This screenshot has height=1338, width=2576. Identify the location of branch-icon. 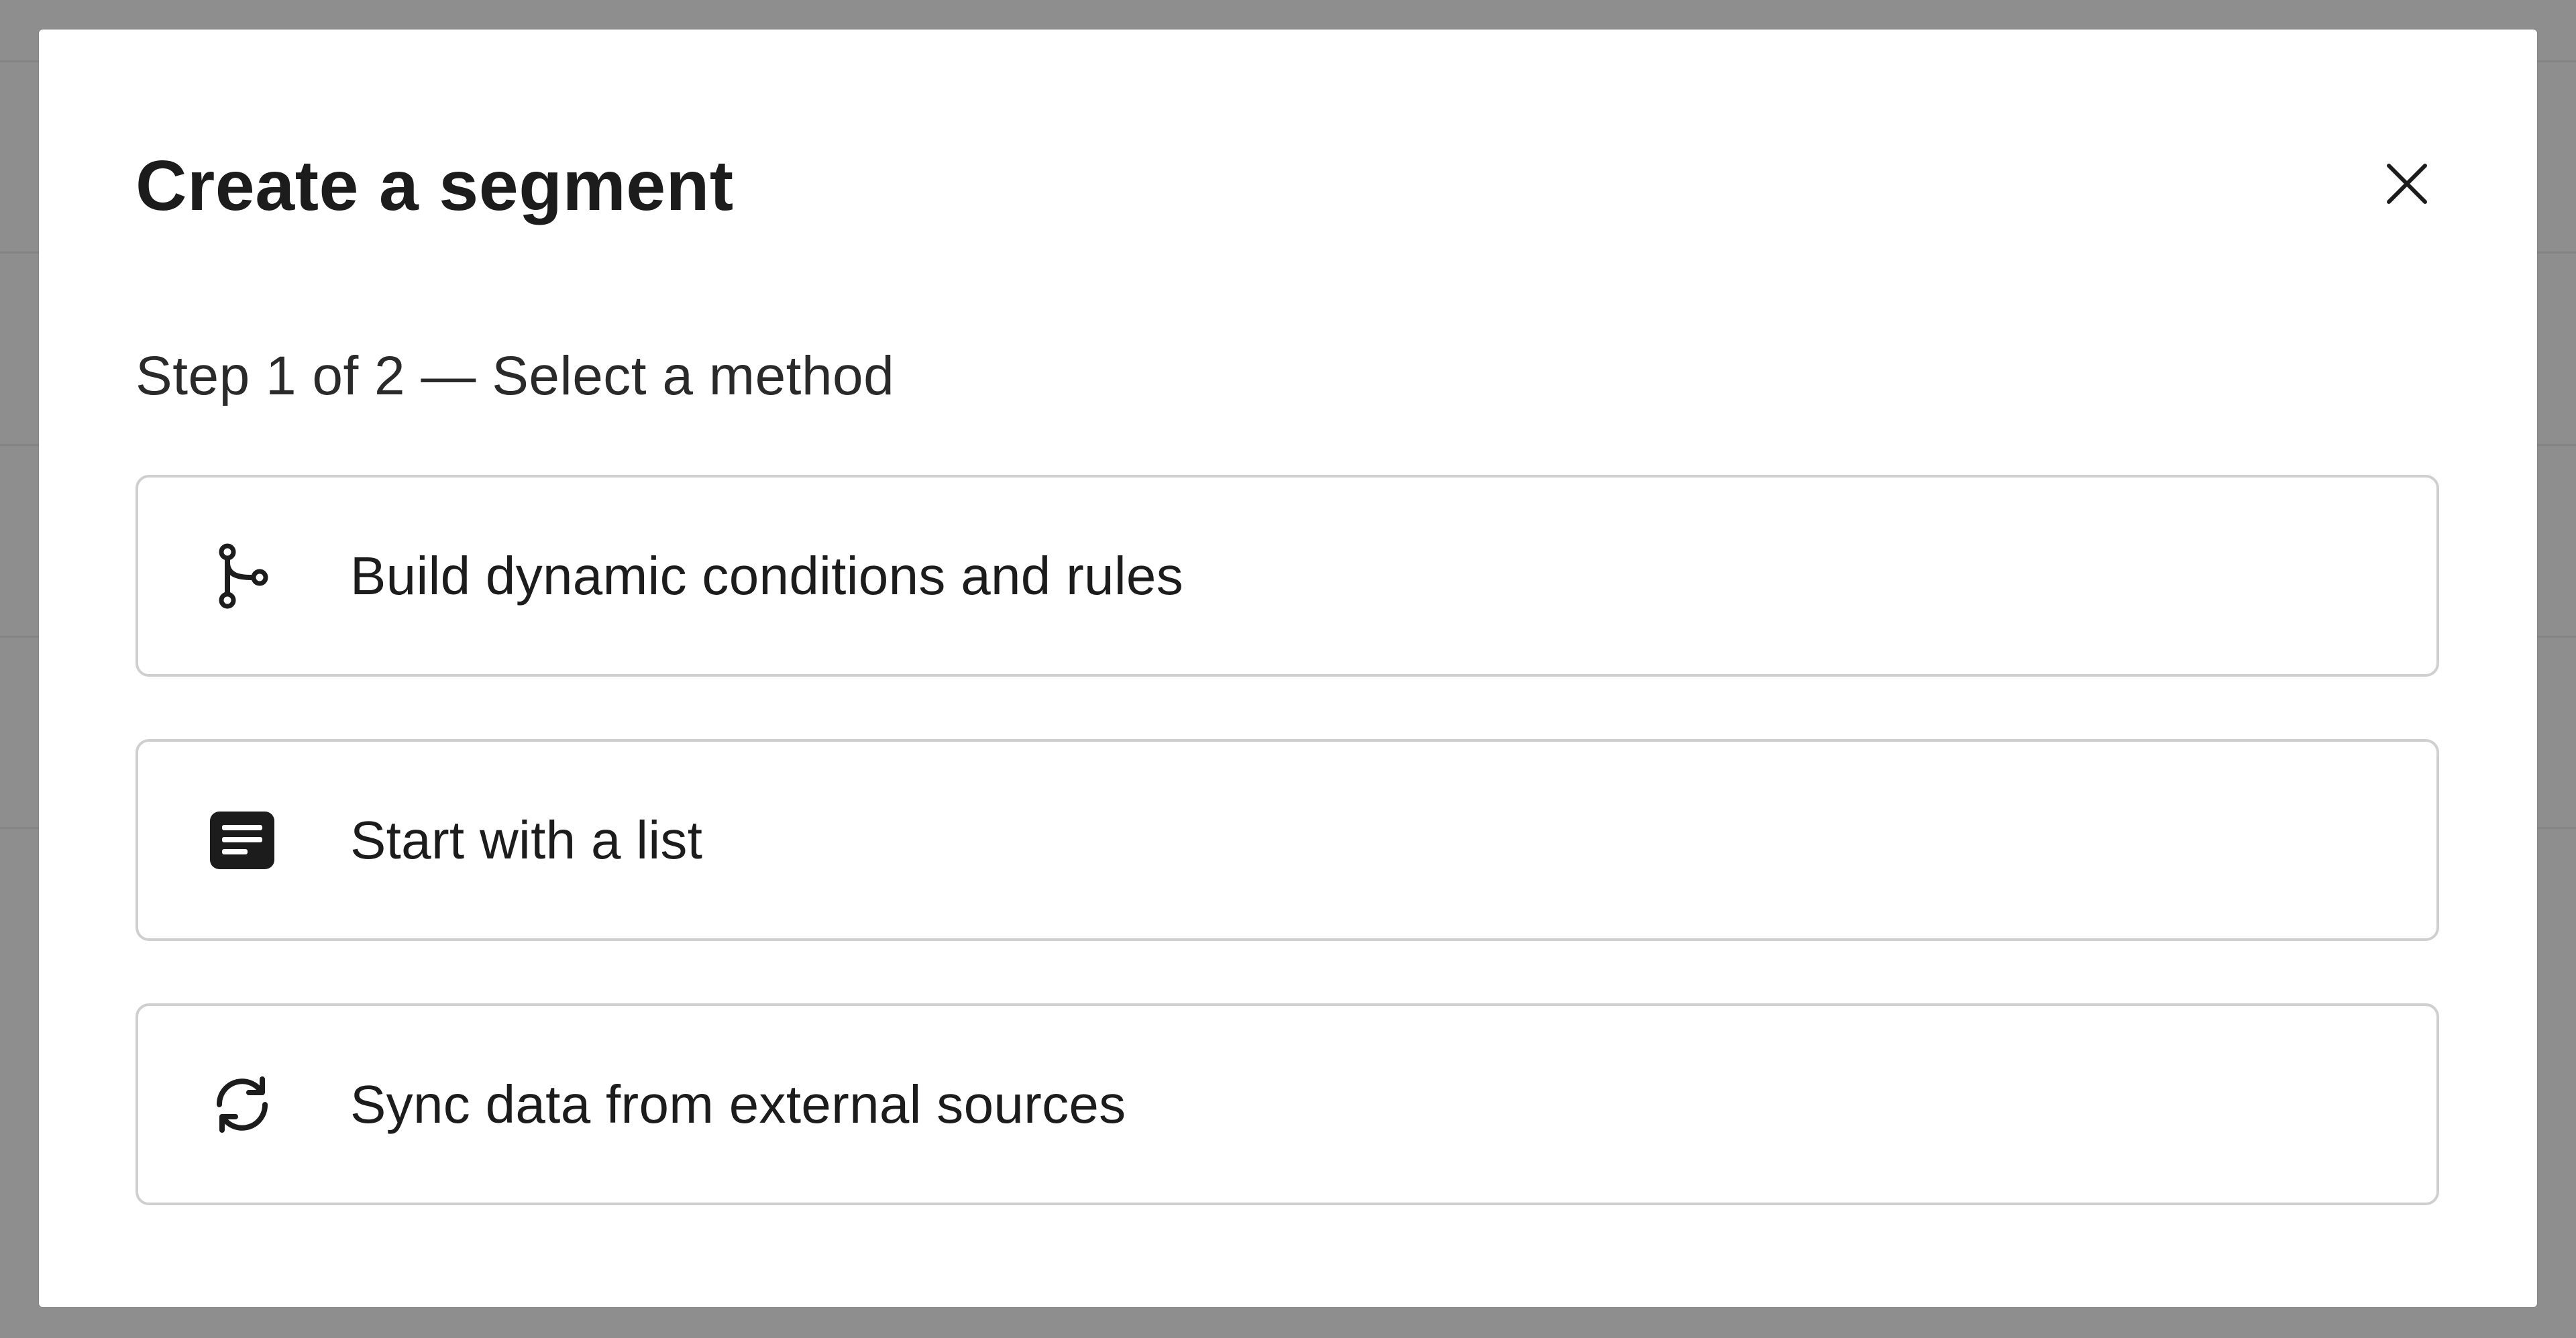
(242, 576).